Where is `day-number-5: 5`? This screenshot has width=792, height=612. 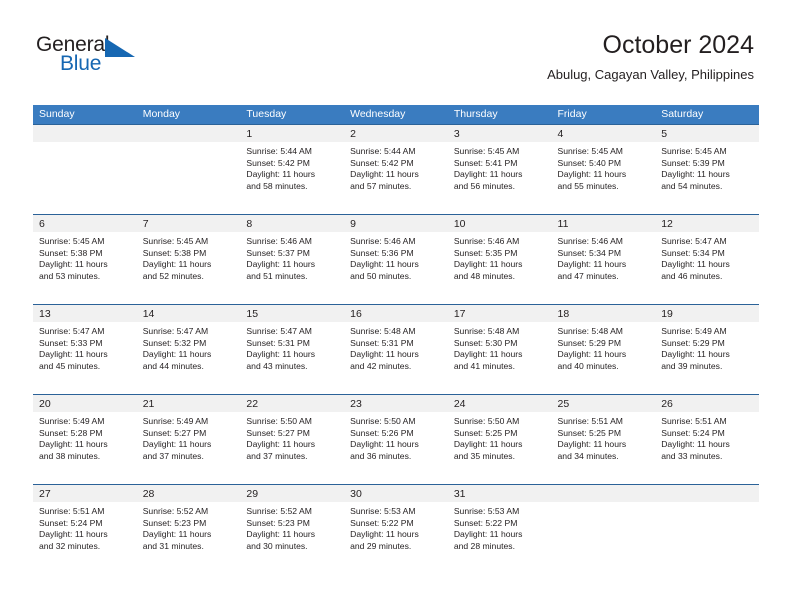 day-number-5: 5 is located at coordinates (707, 133).